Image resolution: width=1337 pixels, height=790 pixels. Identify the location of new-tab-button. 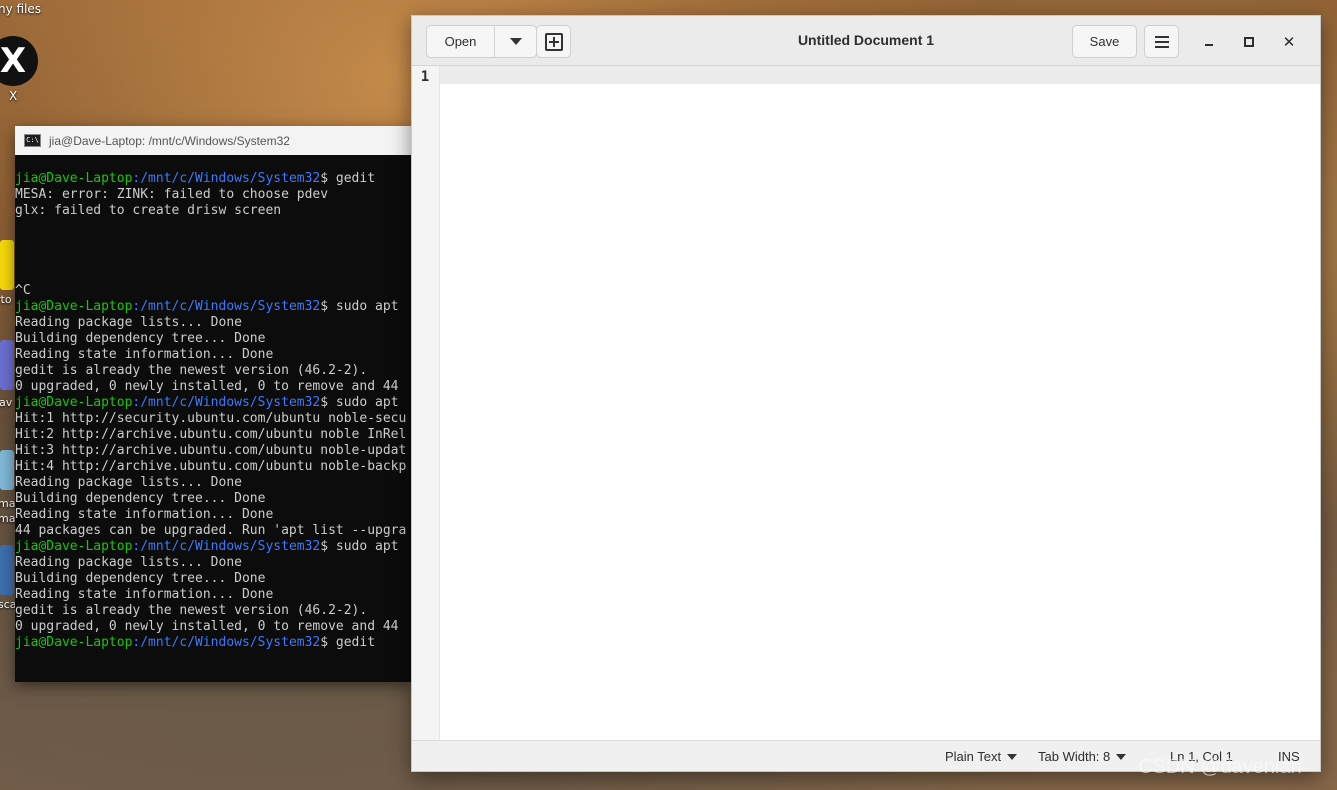
(553, 41).